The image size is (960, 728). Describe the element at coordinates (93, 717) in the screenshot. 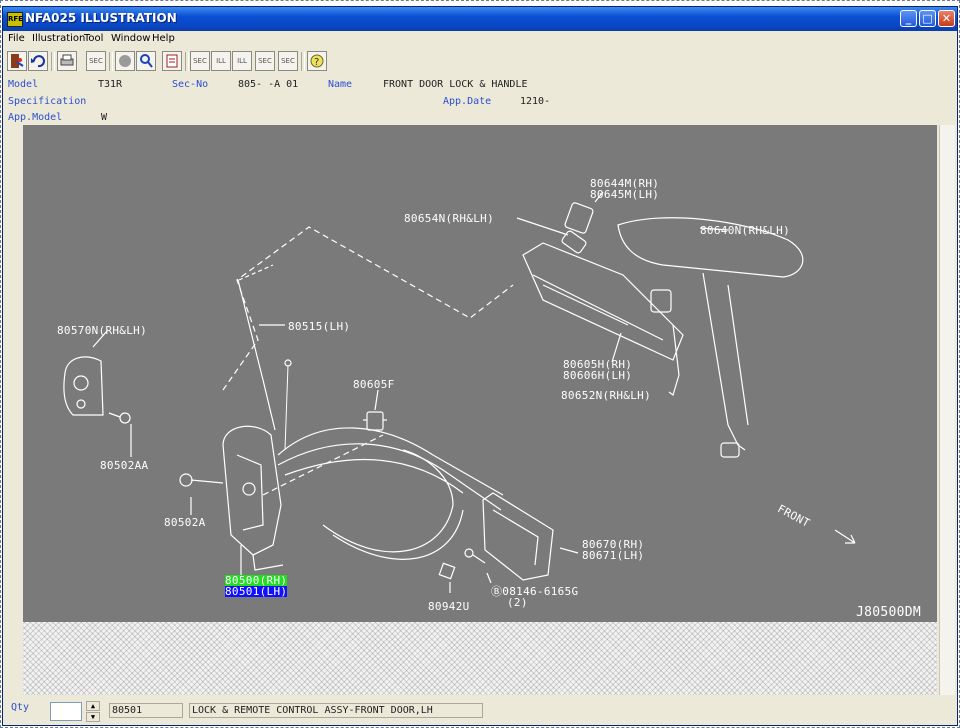

I see `qty-down-button: ▼` at that location.